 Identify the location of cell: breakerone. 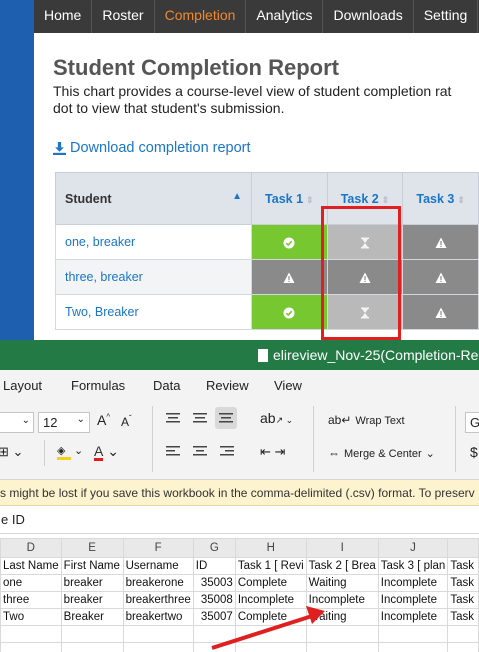
(158, 583).